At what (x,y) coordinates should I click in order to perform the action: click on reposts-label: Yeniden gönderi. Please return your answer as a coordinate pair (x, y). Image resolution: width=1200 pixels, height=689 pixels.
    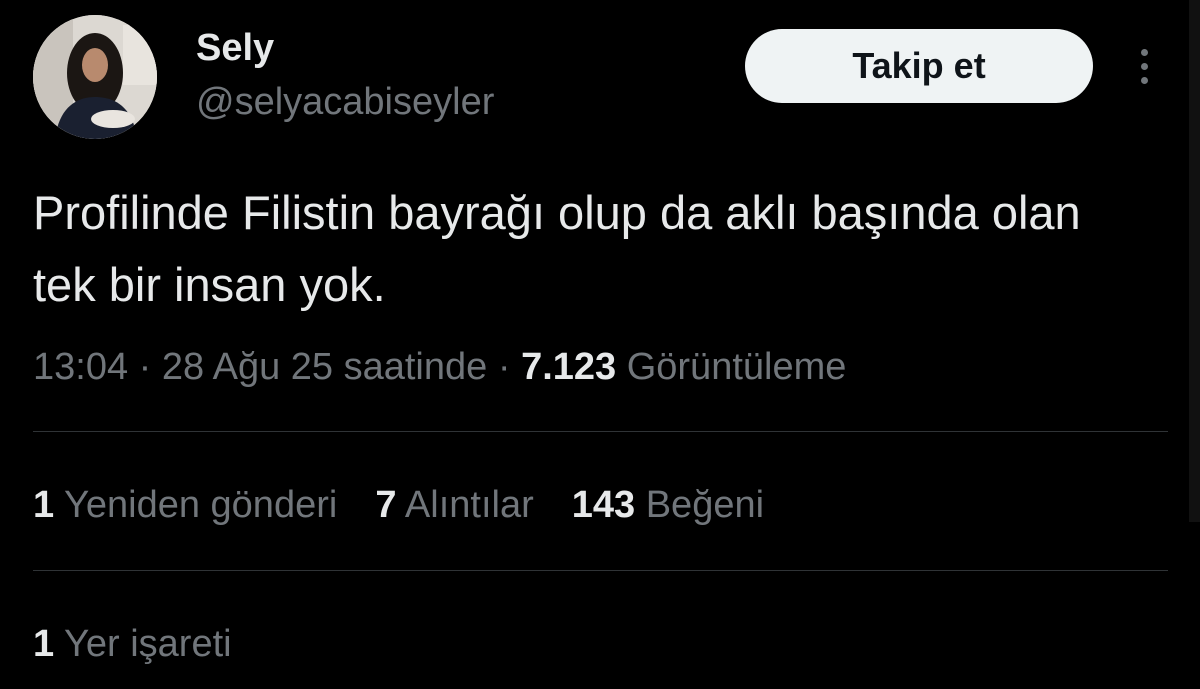
    Looking at the image, I should click on (196, 505).